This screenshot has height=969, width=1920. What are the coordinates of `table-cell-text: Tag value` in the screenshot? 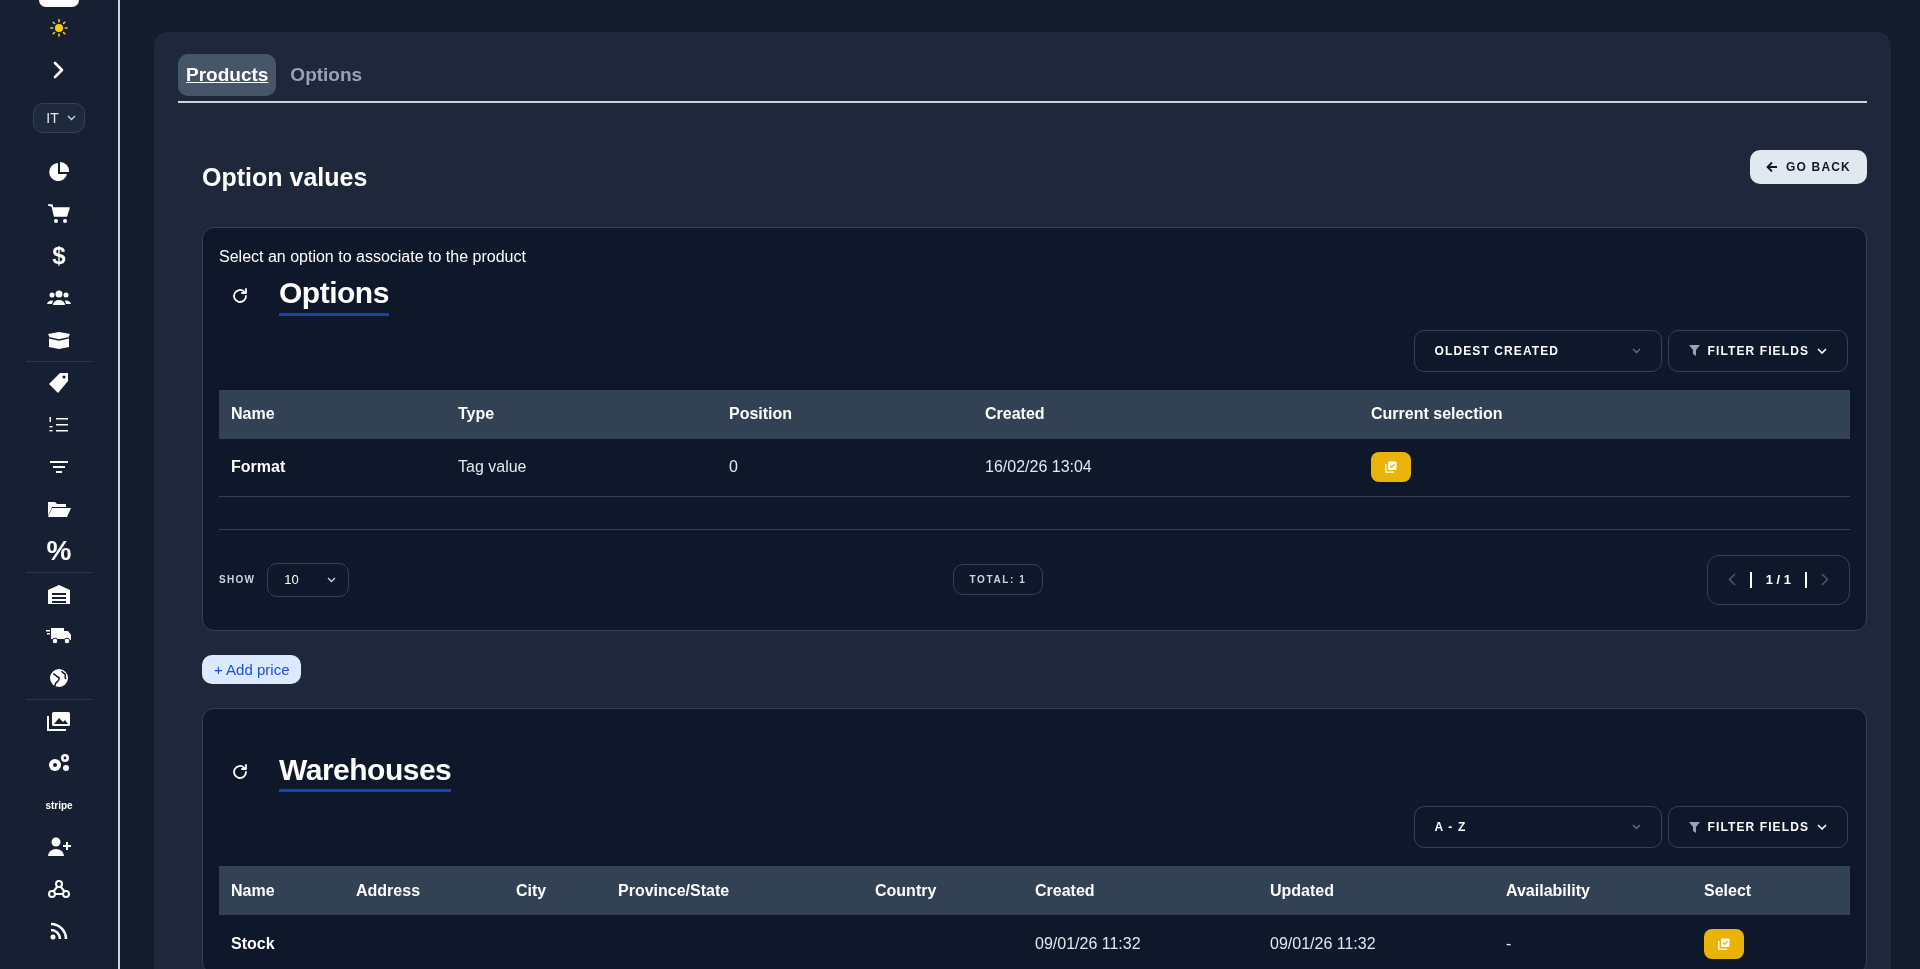 It's located at (492, 467).